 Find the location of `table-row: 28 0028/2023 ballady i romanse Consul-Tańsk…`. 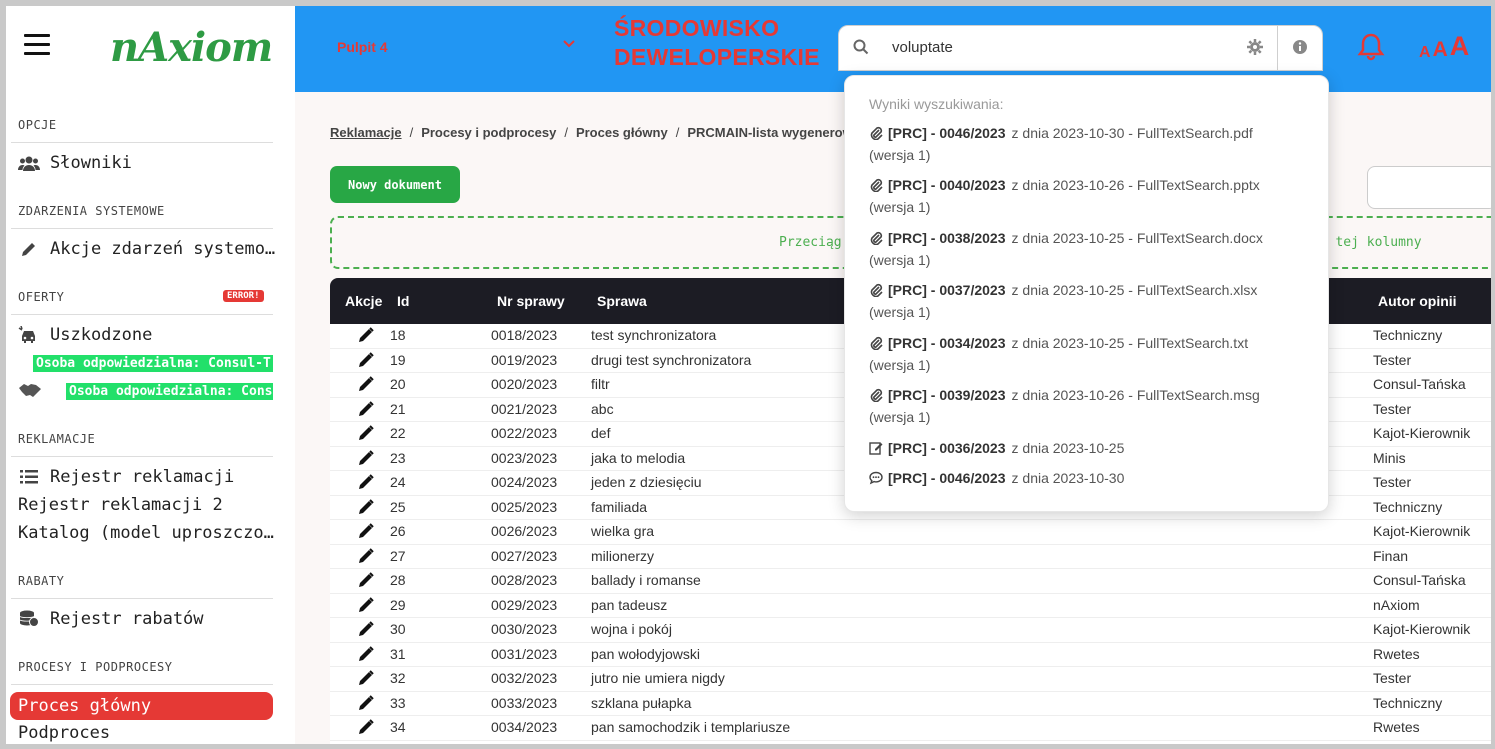

table-row: 28 0028/2023 ballady i romanse Consul-Tańsk… is located at coordinates (910, 581).